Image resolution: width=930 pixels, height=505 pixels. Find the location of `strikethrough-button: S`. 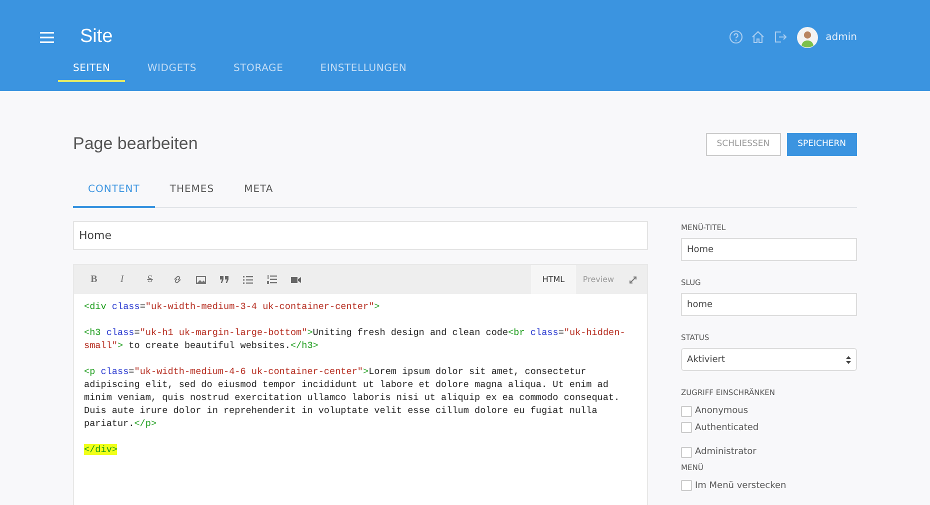

strikethrough-button: S is located at coordinates (150, 279).